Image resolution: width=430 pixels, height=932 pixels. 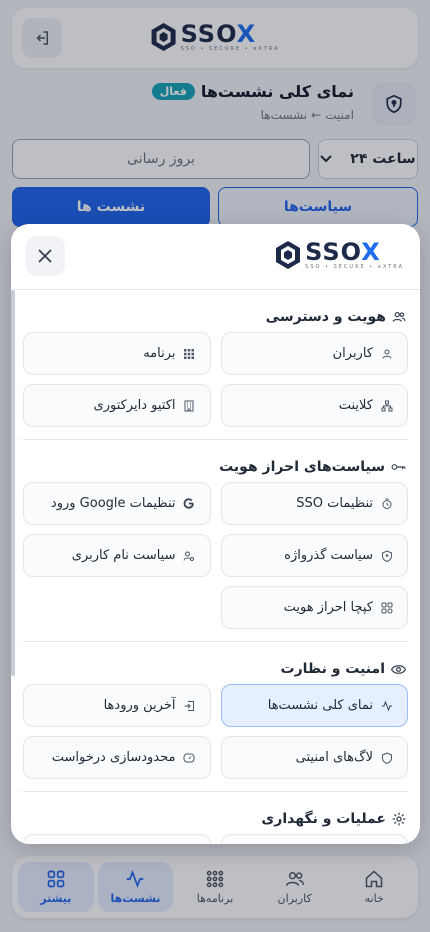 I want to click on menu-item-label: کلاینت, so click(x=355, y=405).